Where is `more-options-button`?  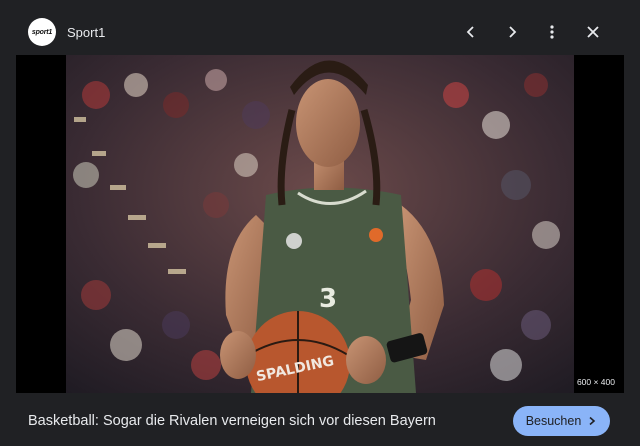 more-options-button is located at coordinates (552, 32).